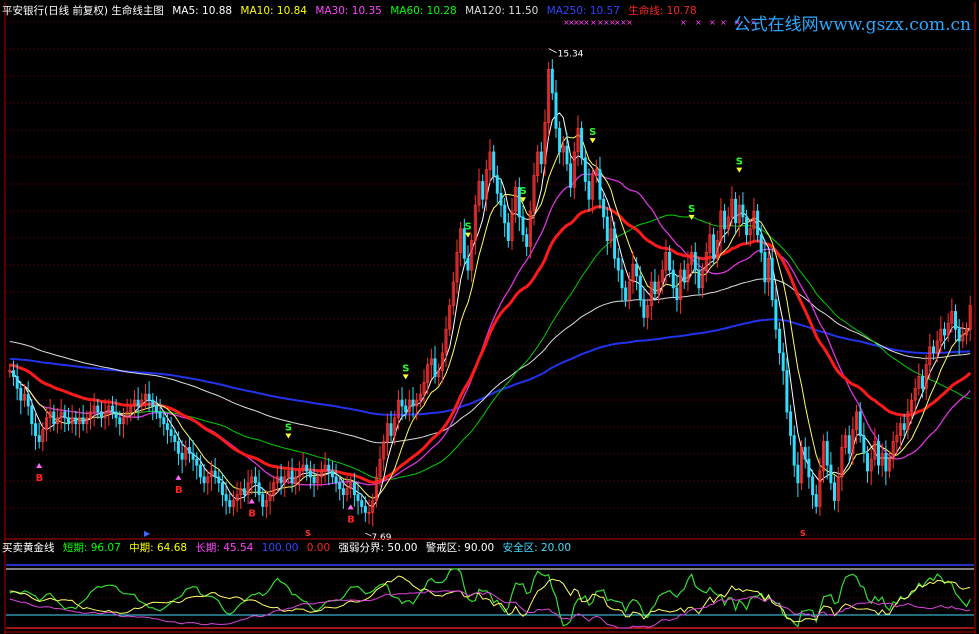 The width and height of the screenshot is (979, 634). Describe the element at coordinates (202, 11) in the screenshot. I see `legend-ma5: MA5: 10.88` at that location.